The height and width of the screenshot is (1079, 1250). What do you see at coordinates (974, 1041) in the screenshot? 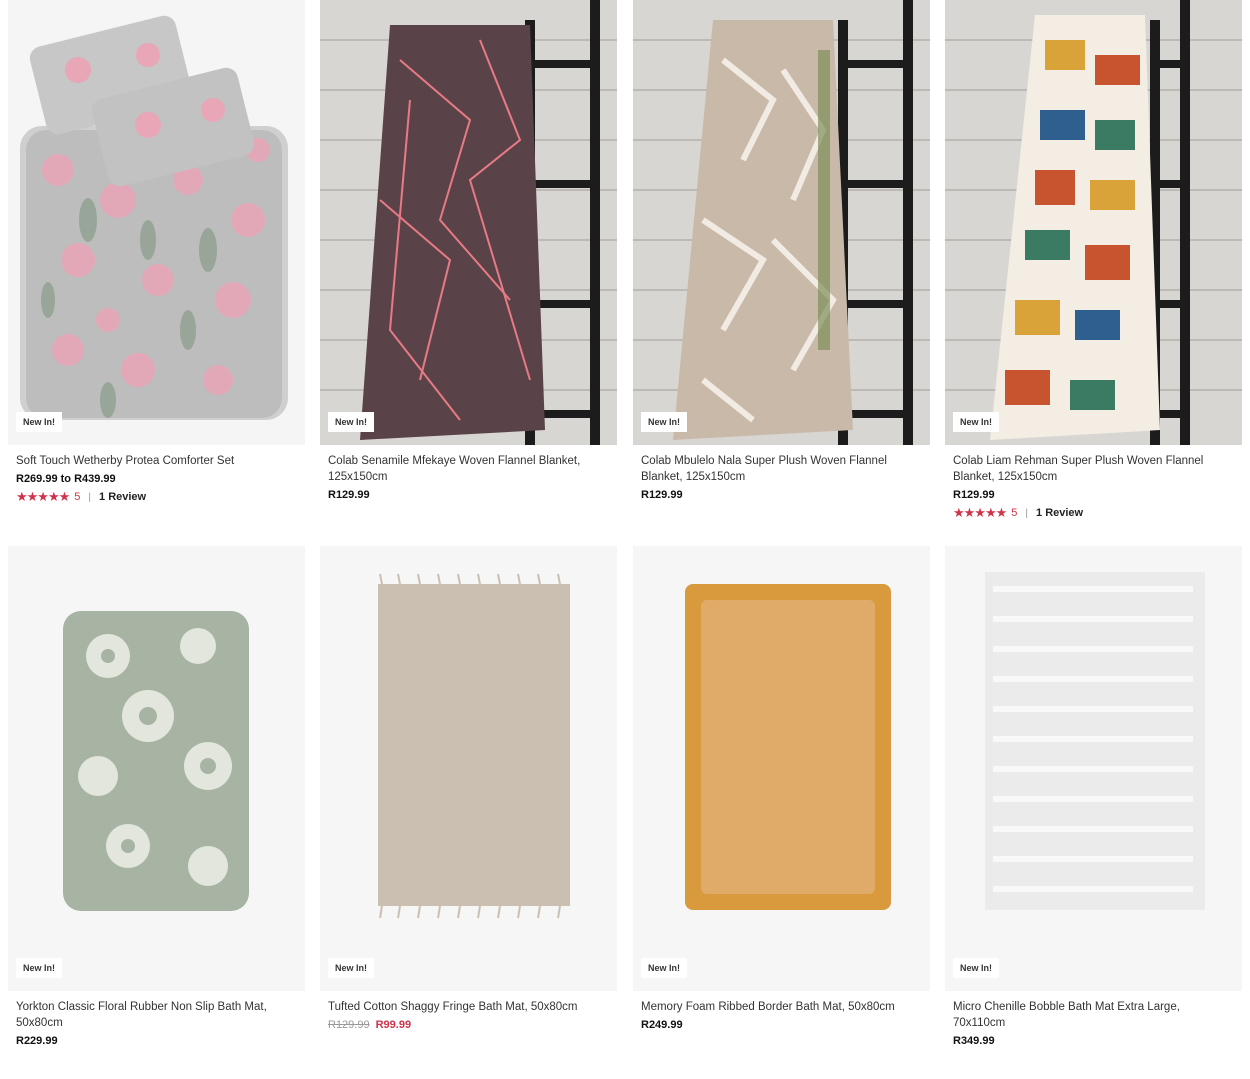
I see `product-price: R349.99` at bounding box center [974, 1041].